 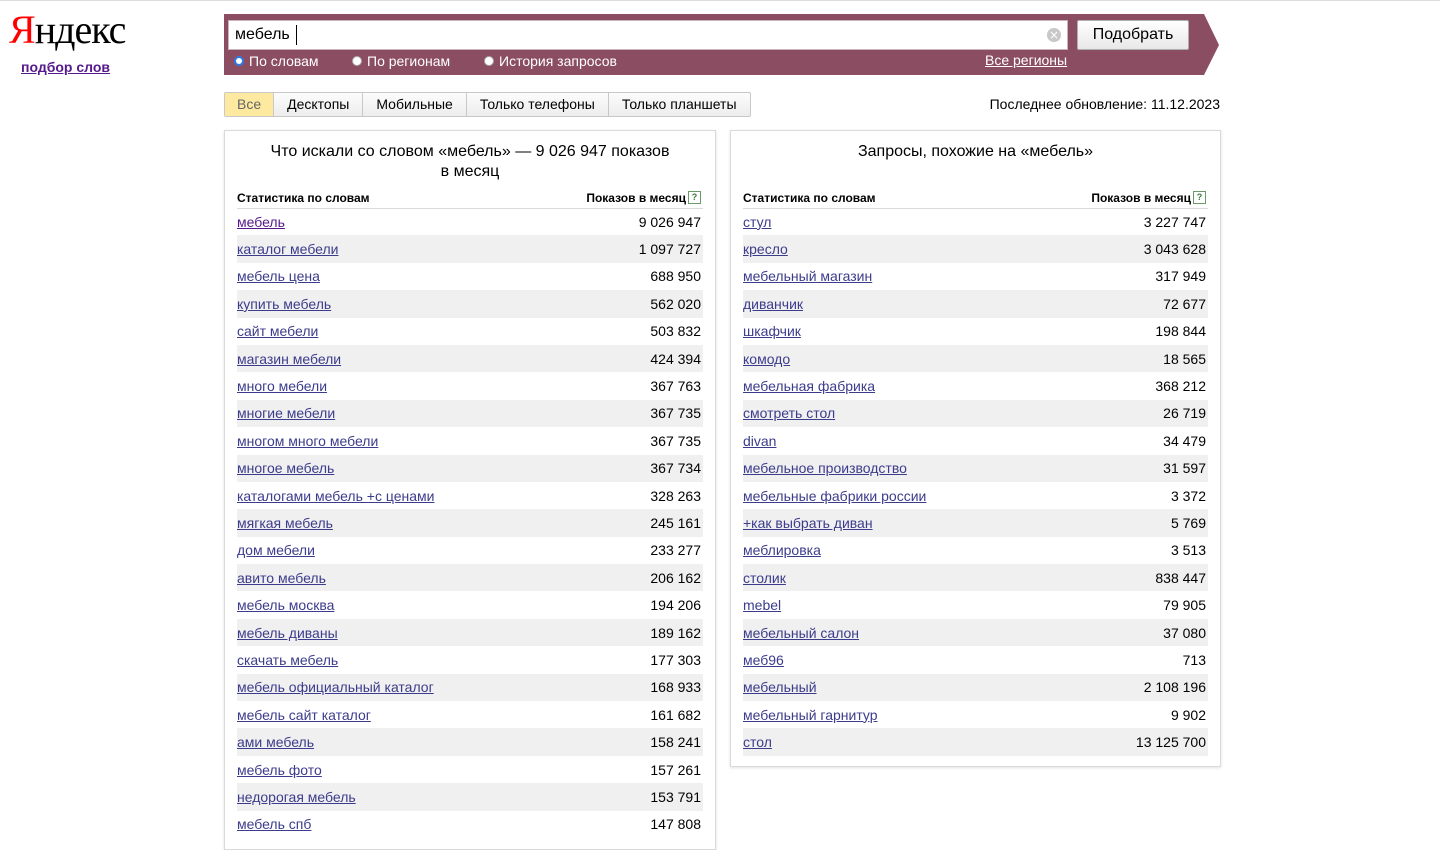 What do you see at coordinates (335, 687) in the screenshot?
I see `phrase-link: мебель официальный каталог` at bounding box center [335, 687].